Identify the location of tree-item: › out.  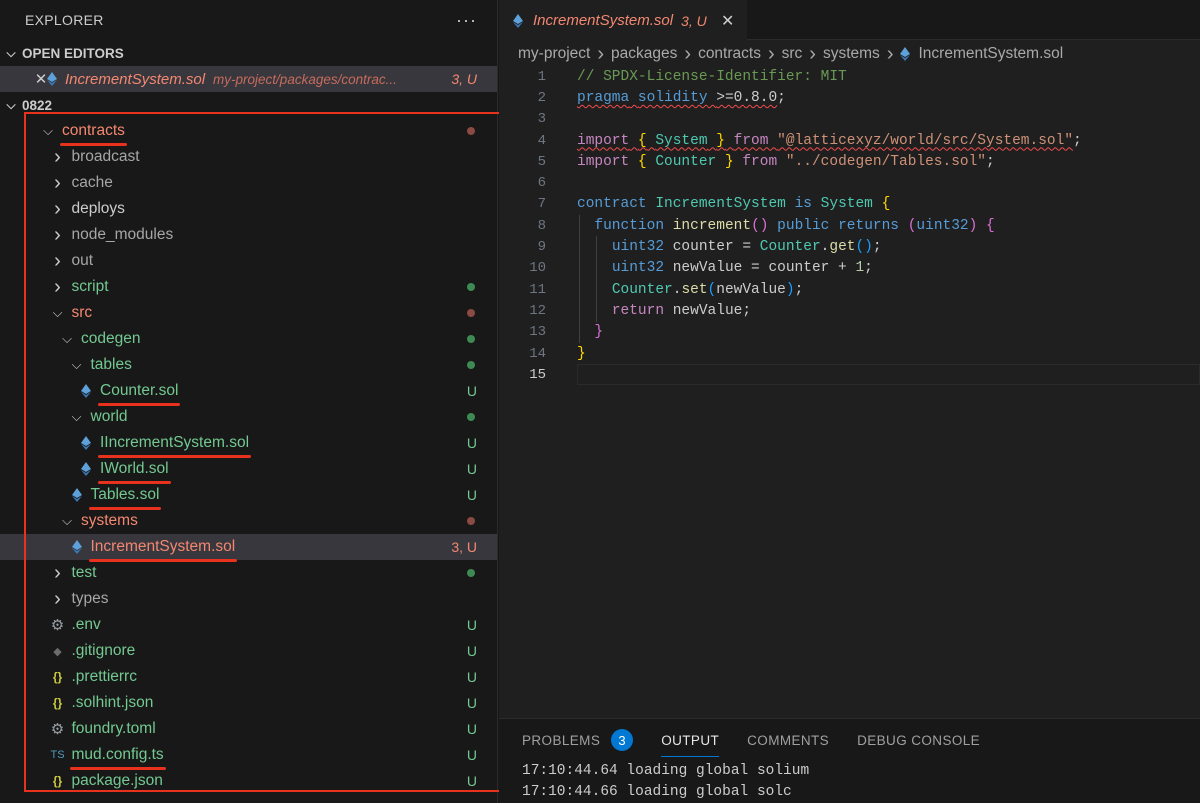
(248, 261).